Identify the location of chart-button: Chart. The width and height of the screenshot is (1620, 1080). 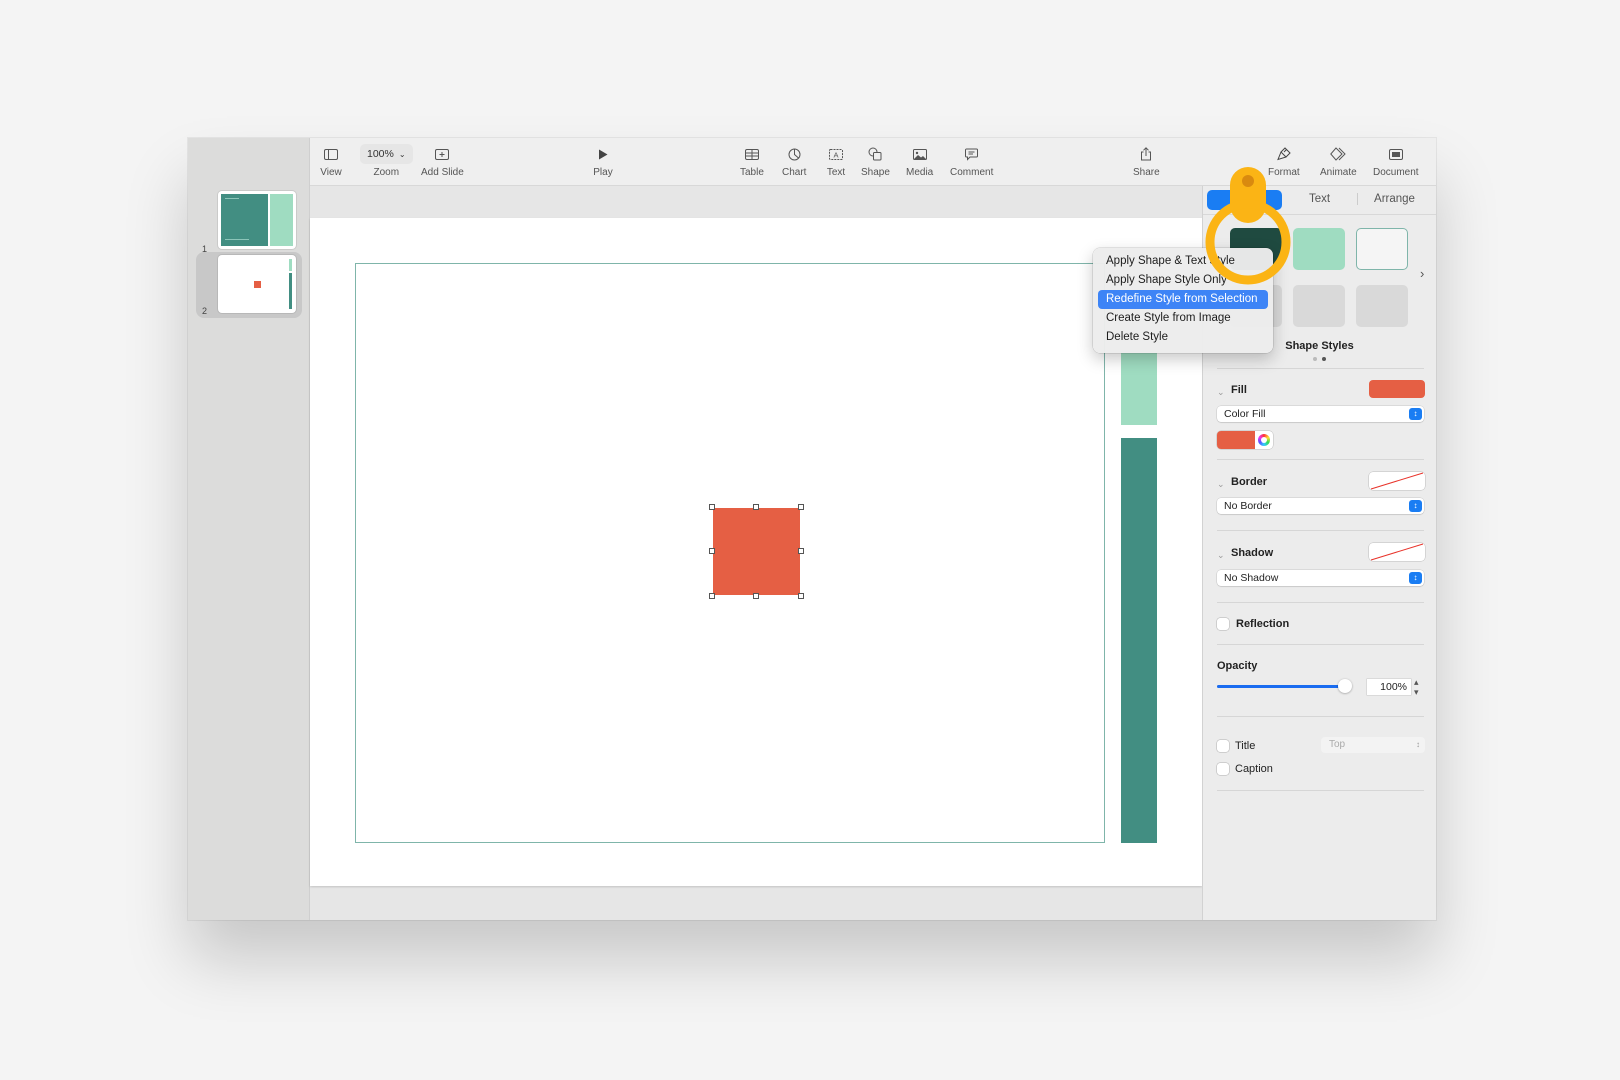
(794, 161).